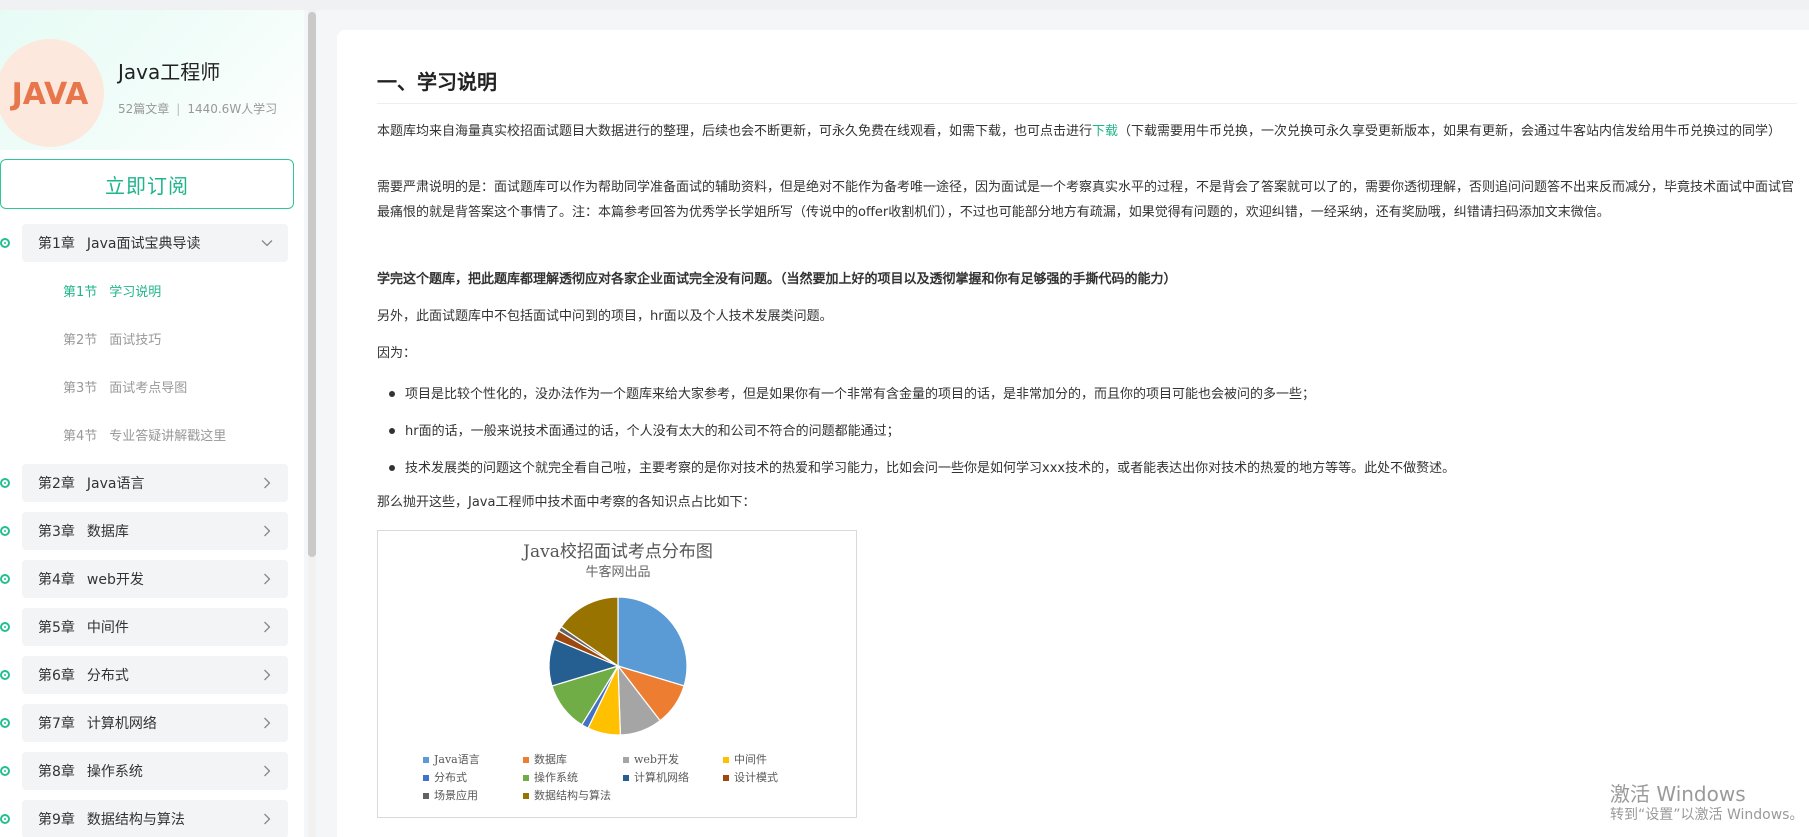  Describe the element at coordinates (656, 759) in the screenshot. I see `legend-label: web开发` at that location.